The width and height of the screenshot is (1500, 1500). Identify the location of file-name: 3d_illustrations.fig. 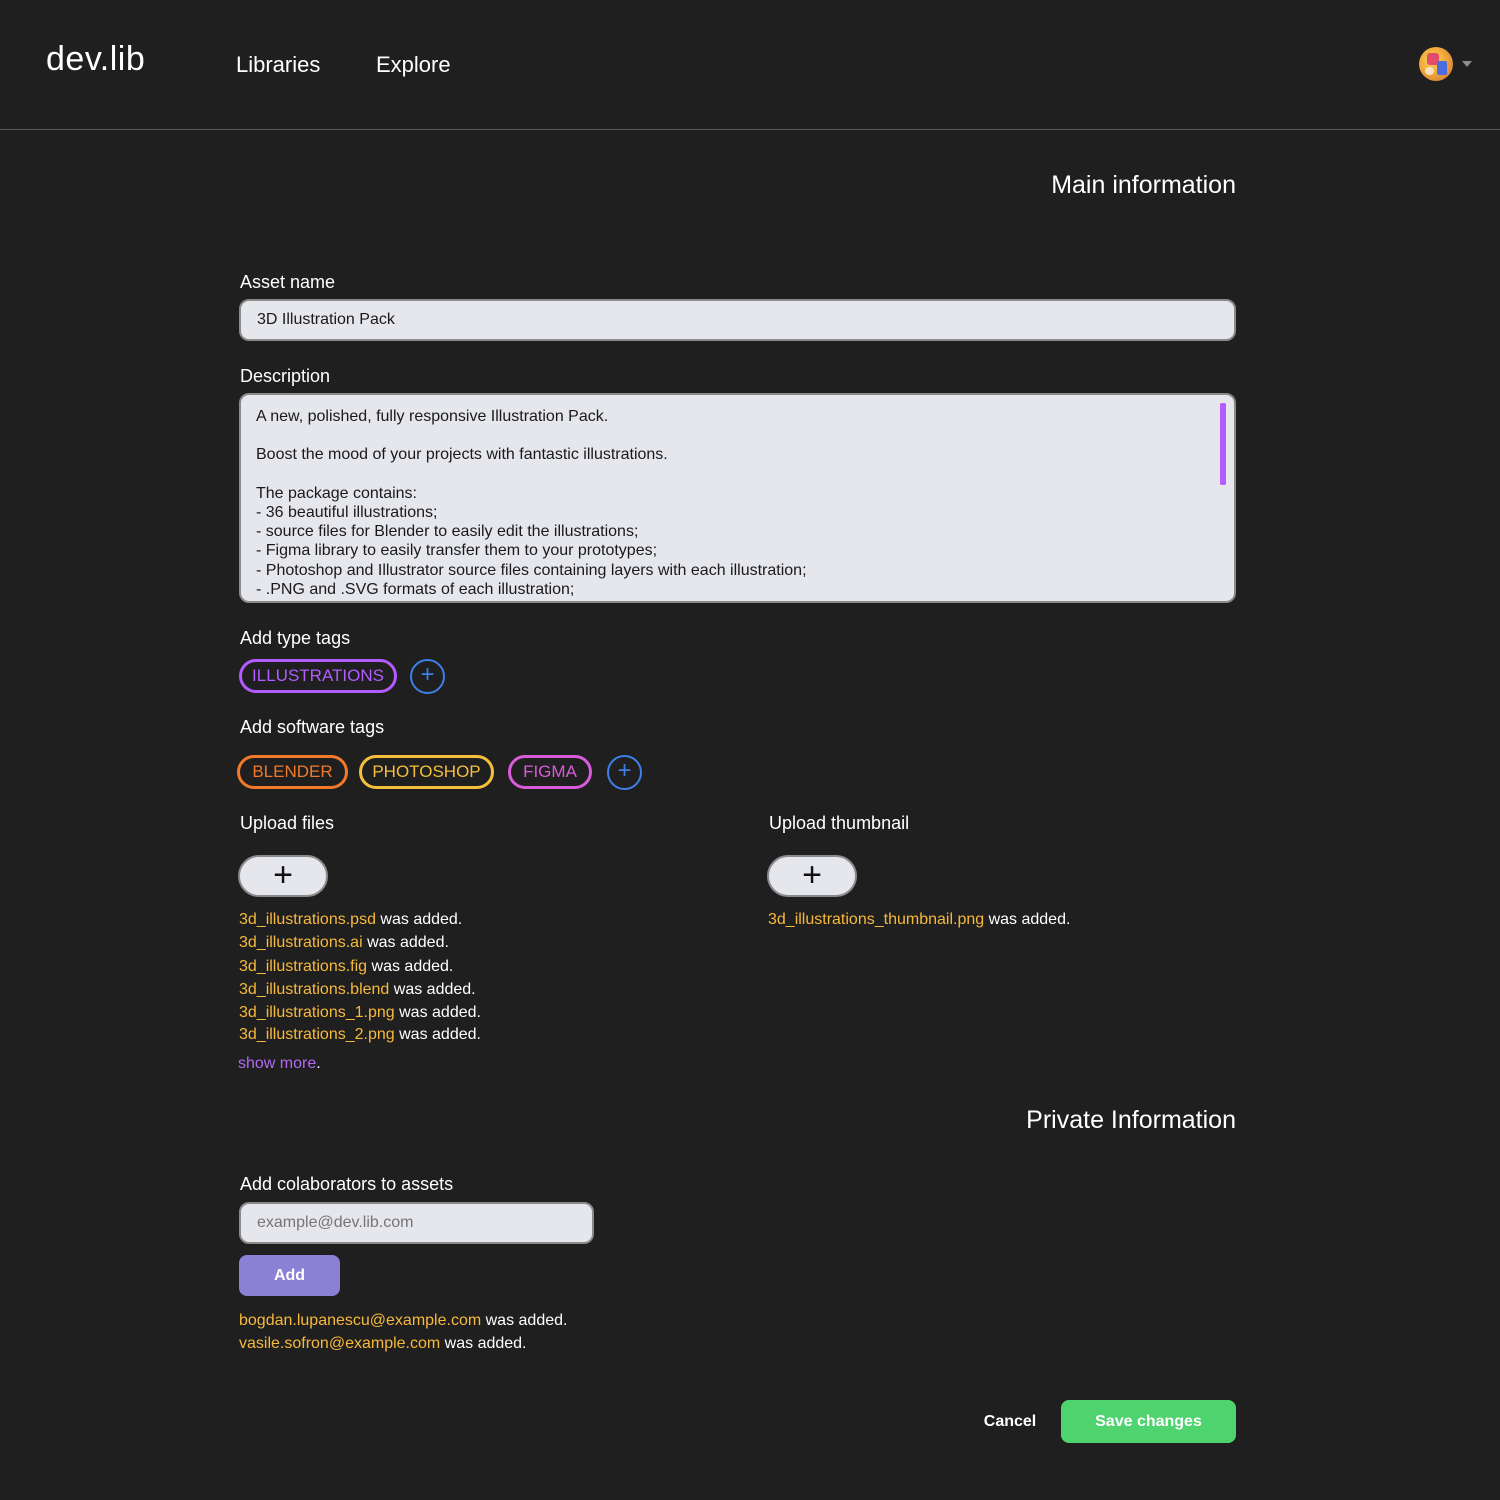
(303, 966).